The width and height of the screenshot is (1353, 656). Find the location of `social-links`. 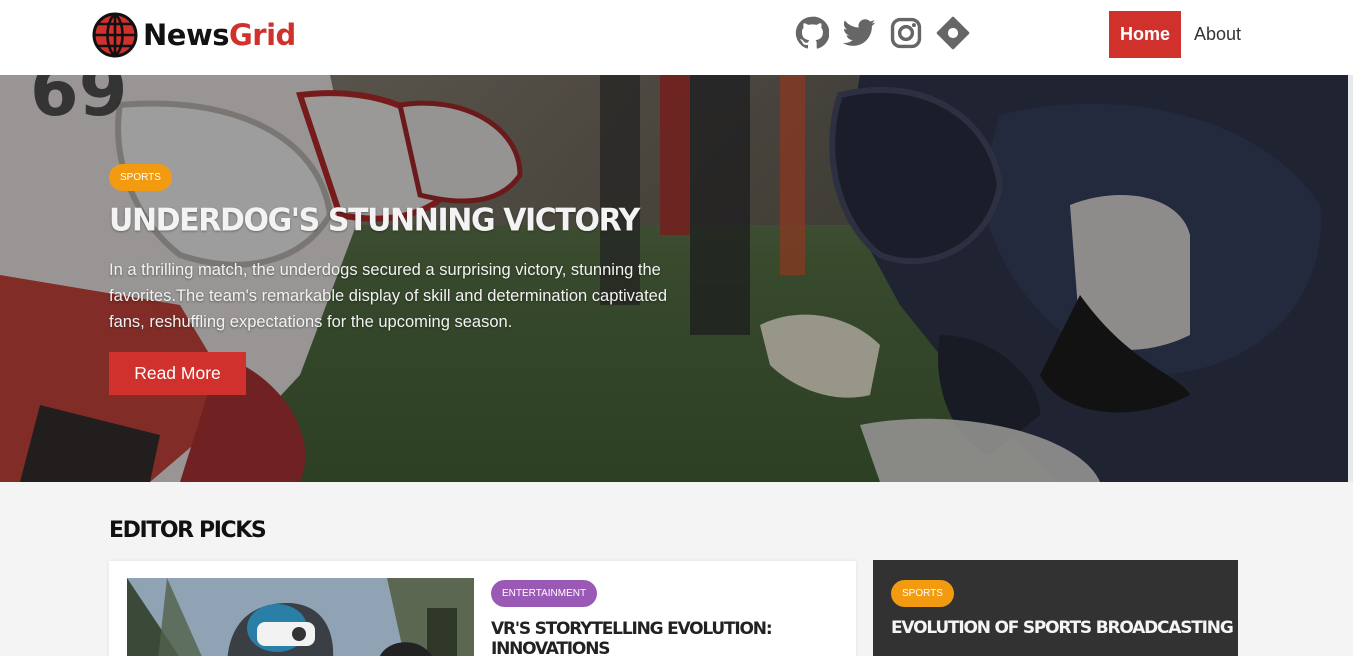

social-links is located at coordinates (882, 33).